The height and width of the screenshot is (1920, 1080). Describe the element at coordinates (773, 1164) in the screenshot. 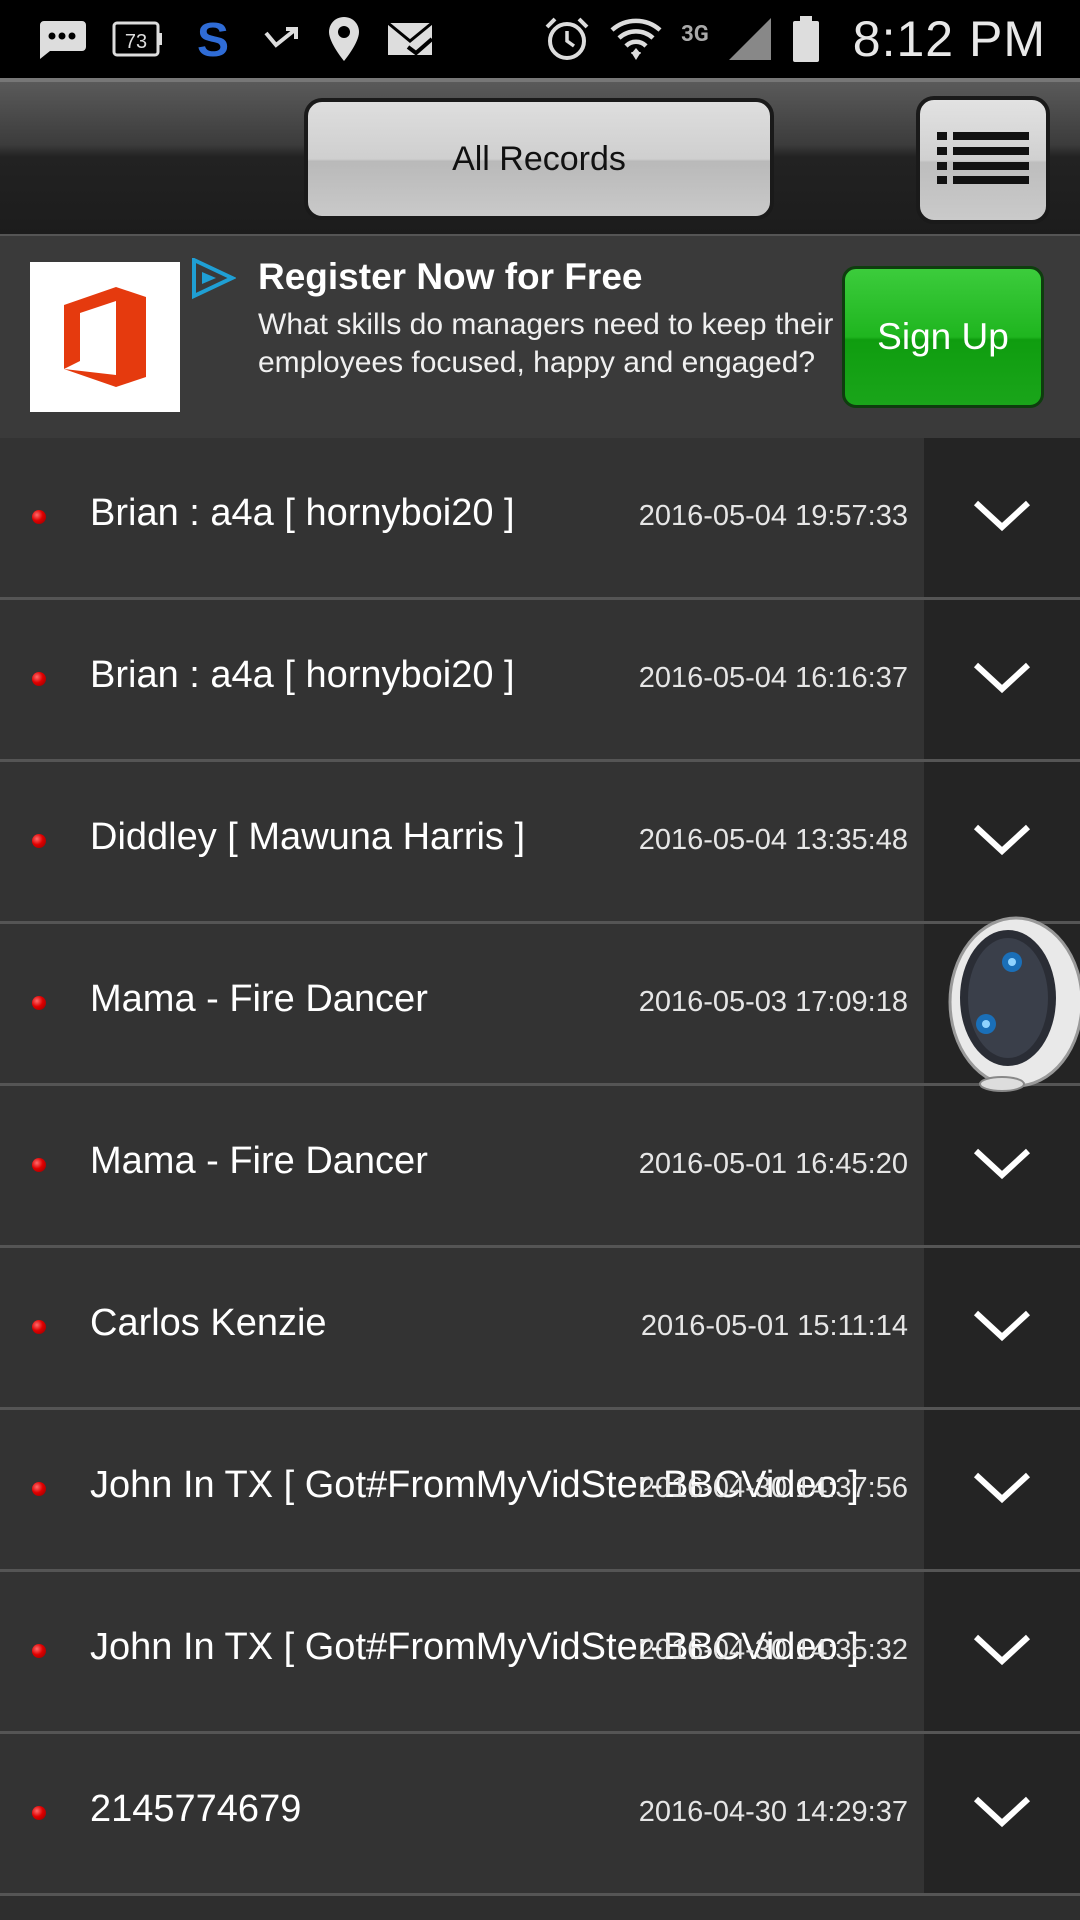

I see `record-date: 2016-05-01 16:45:20` at that location.